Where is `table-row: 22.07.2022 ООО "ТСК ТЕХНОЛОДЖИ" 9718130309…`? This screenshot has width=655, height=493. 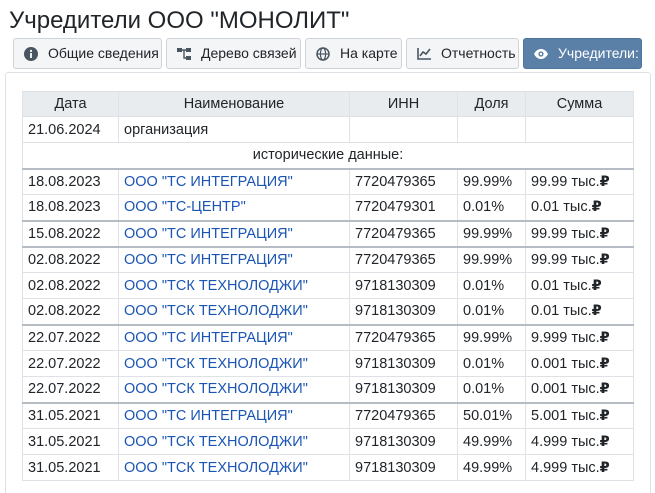 table-row: 22.07.2022 ООО "ТСК ТЕХНОЛОДЖИ" 9718130309… is located at coordinates (328, 363).